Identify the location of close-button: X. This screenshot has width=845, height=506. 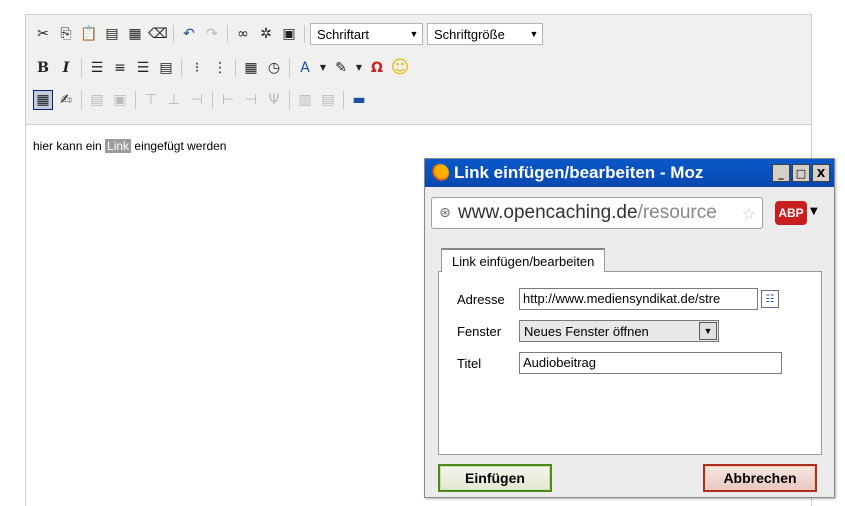
(821, 173).